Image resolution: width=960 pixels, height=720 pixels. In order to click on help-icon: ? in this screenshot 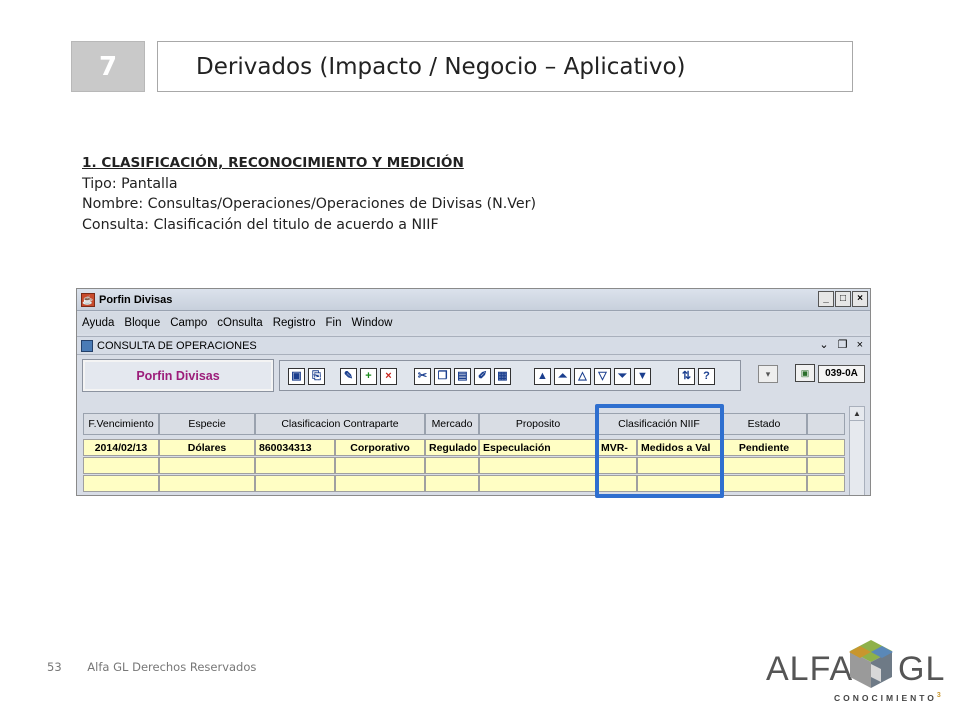, I will do `click(706, 376)`.